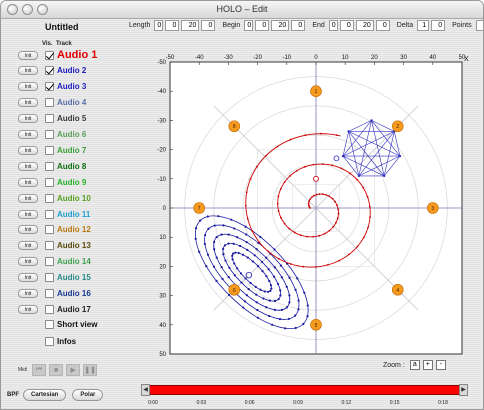 Image resolution: width=484 pixels, height=410 pixels. I want to click on points-field: 4, so click(479, 25).